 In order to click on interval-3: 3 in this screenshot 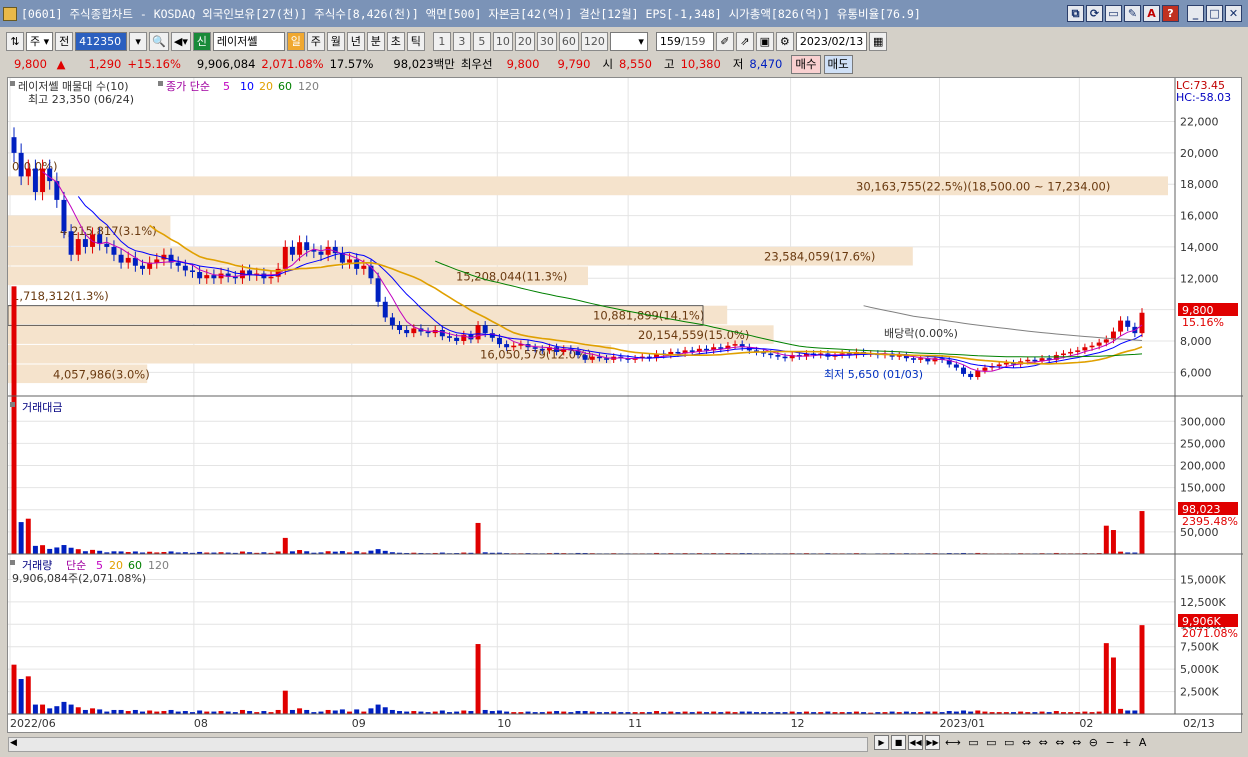, I will do `click(461, 41)`.